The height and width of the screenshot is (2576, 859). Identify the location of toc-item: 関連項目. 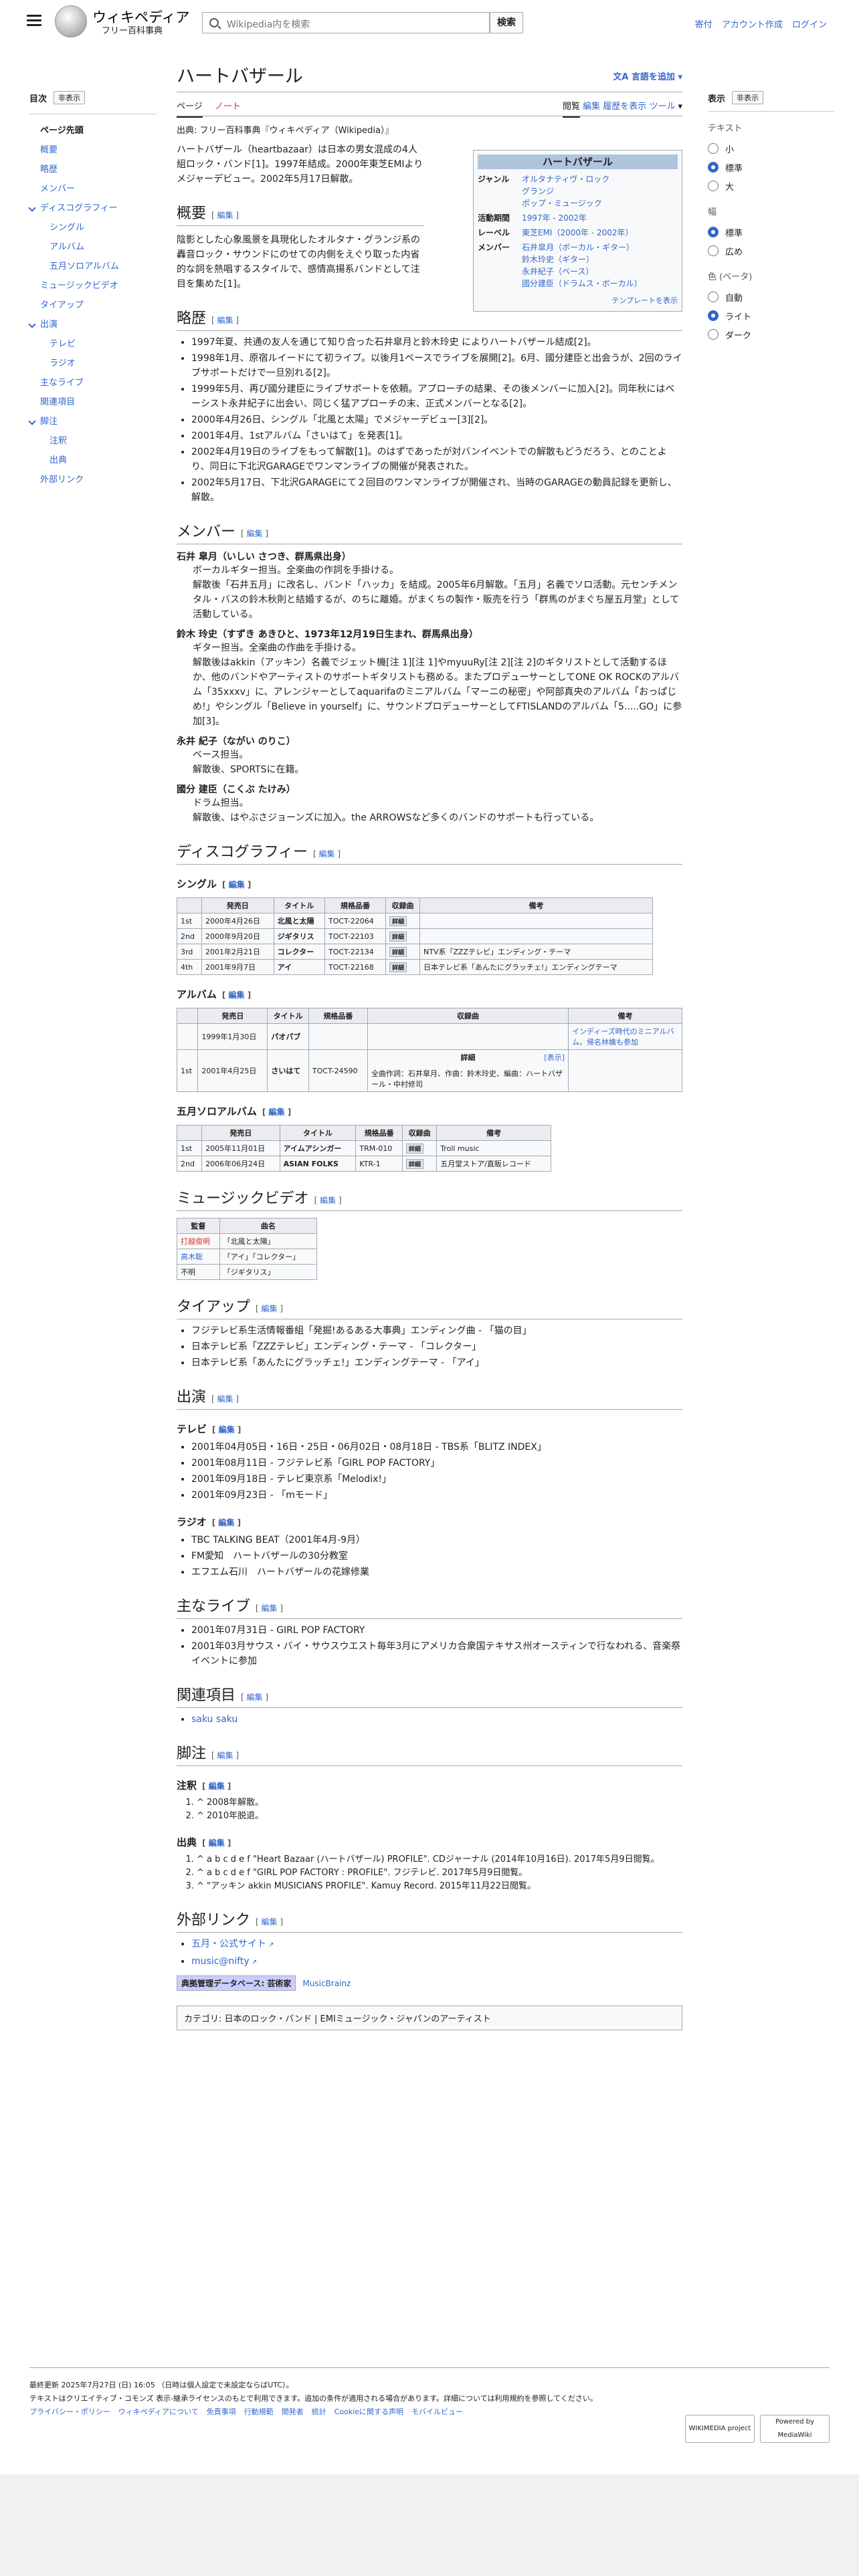
(93, 402).